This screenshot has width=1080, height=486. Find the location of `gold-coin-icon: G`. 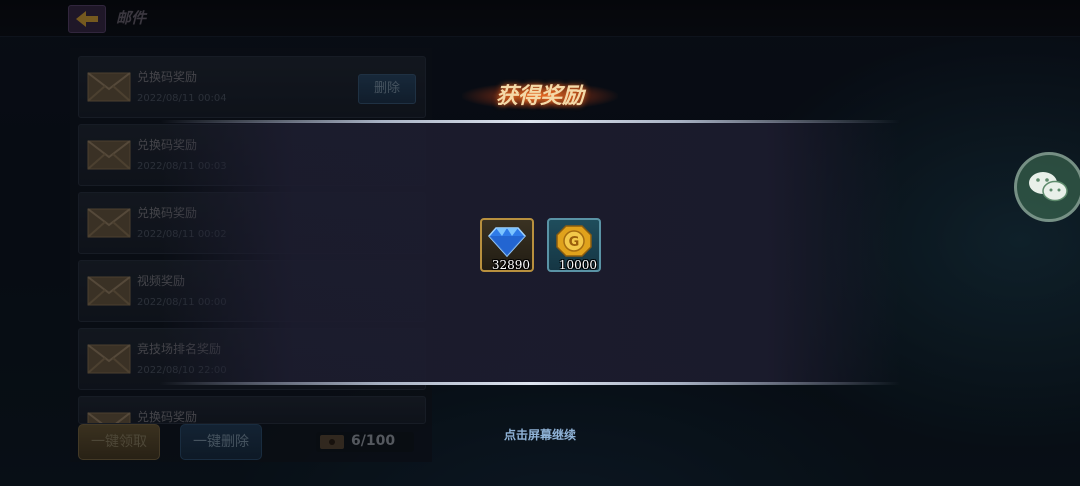

gold-coin-icon: G is located at coordinates (574, 241).